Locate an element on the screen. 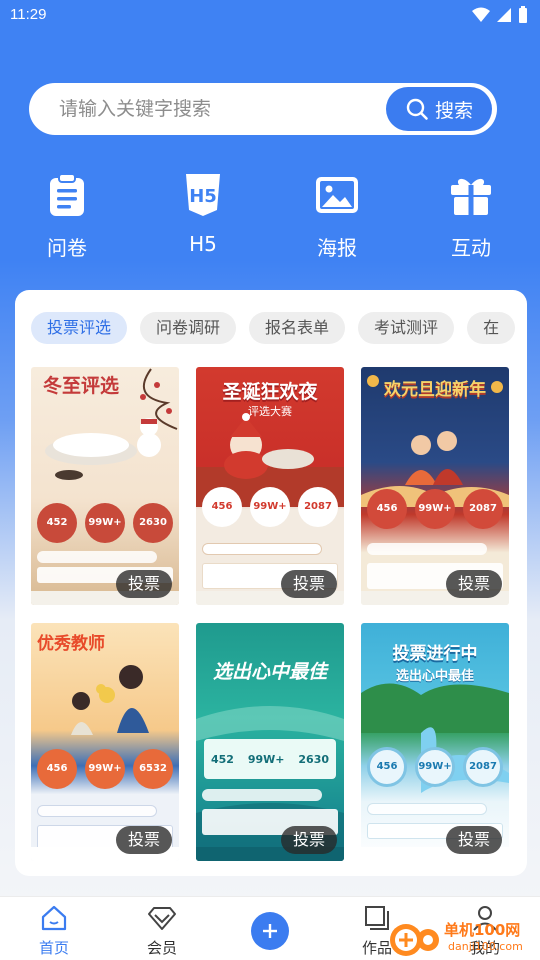 The image size is (540, 960). quick-actions: 问卷 H5 H5 海报 互动 is located at coordinates (270, 220).